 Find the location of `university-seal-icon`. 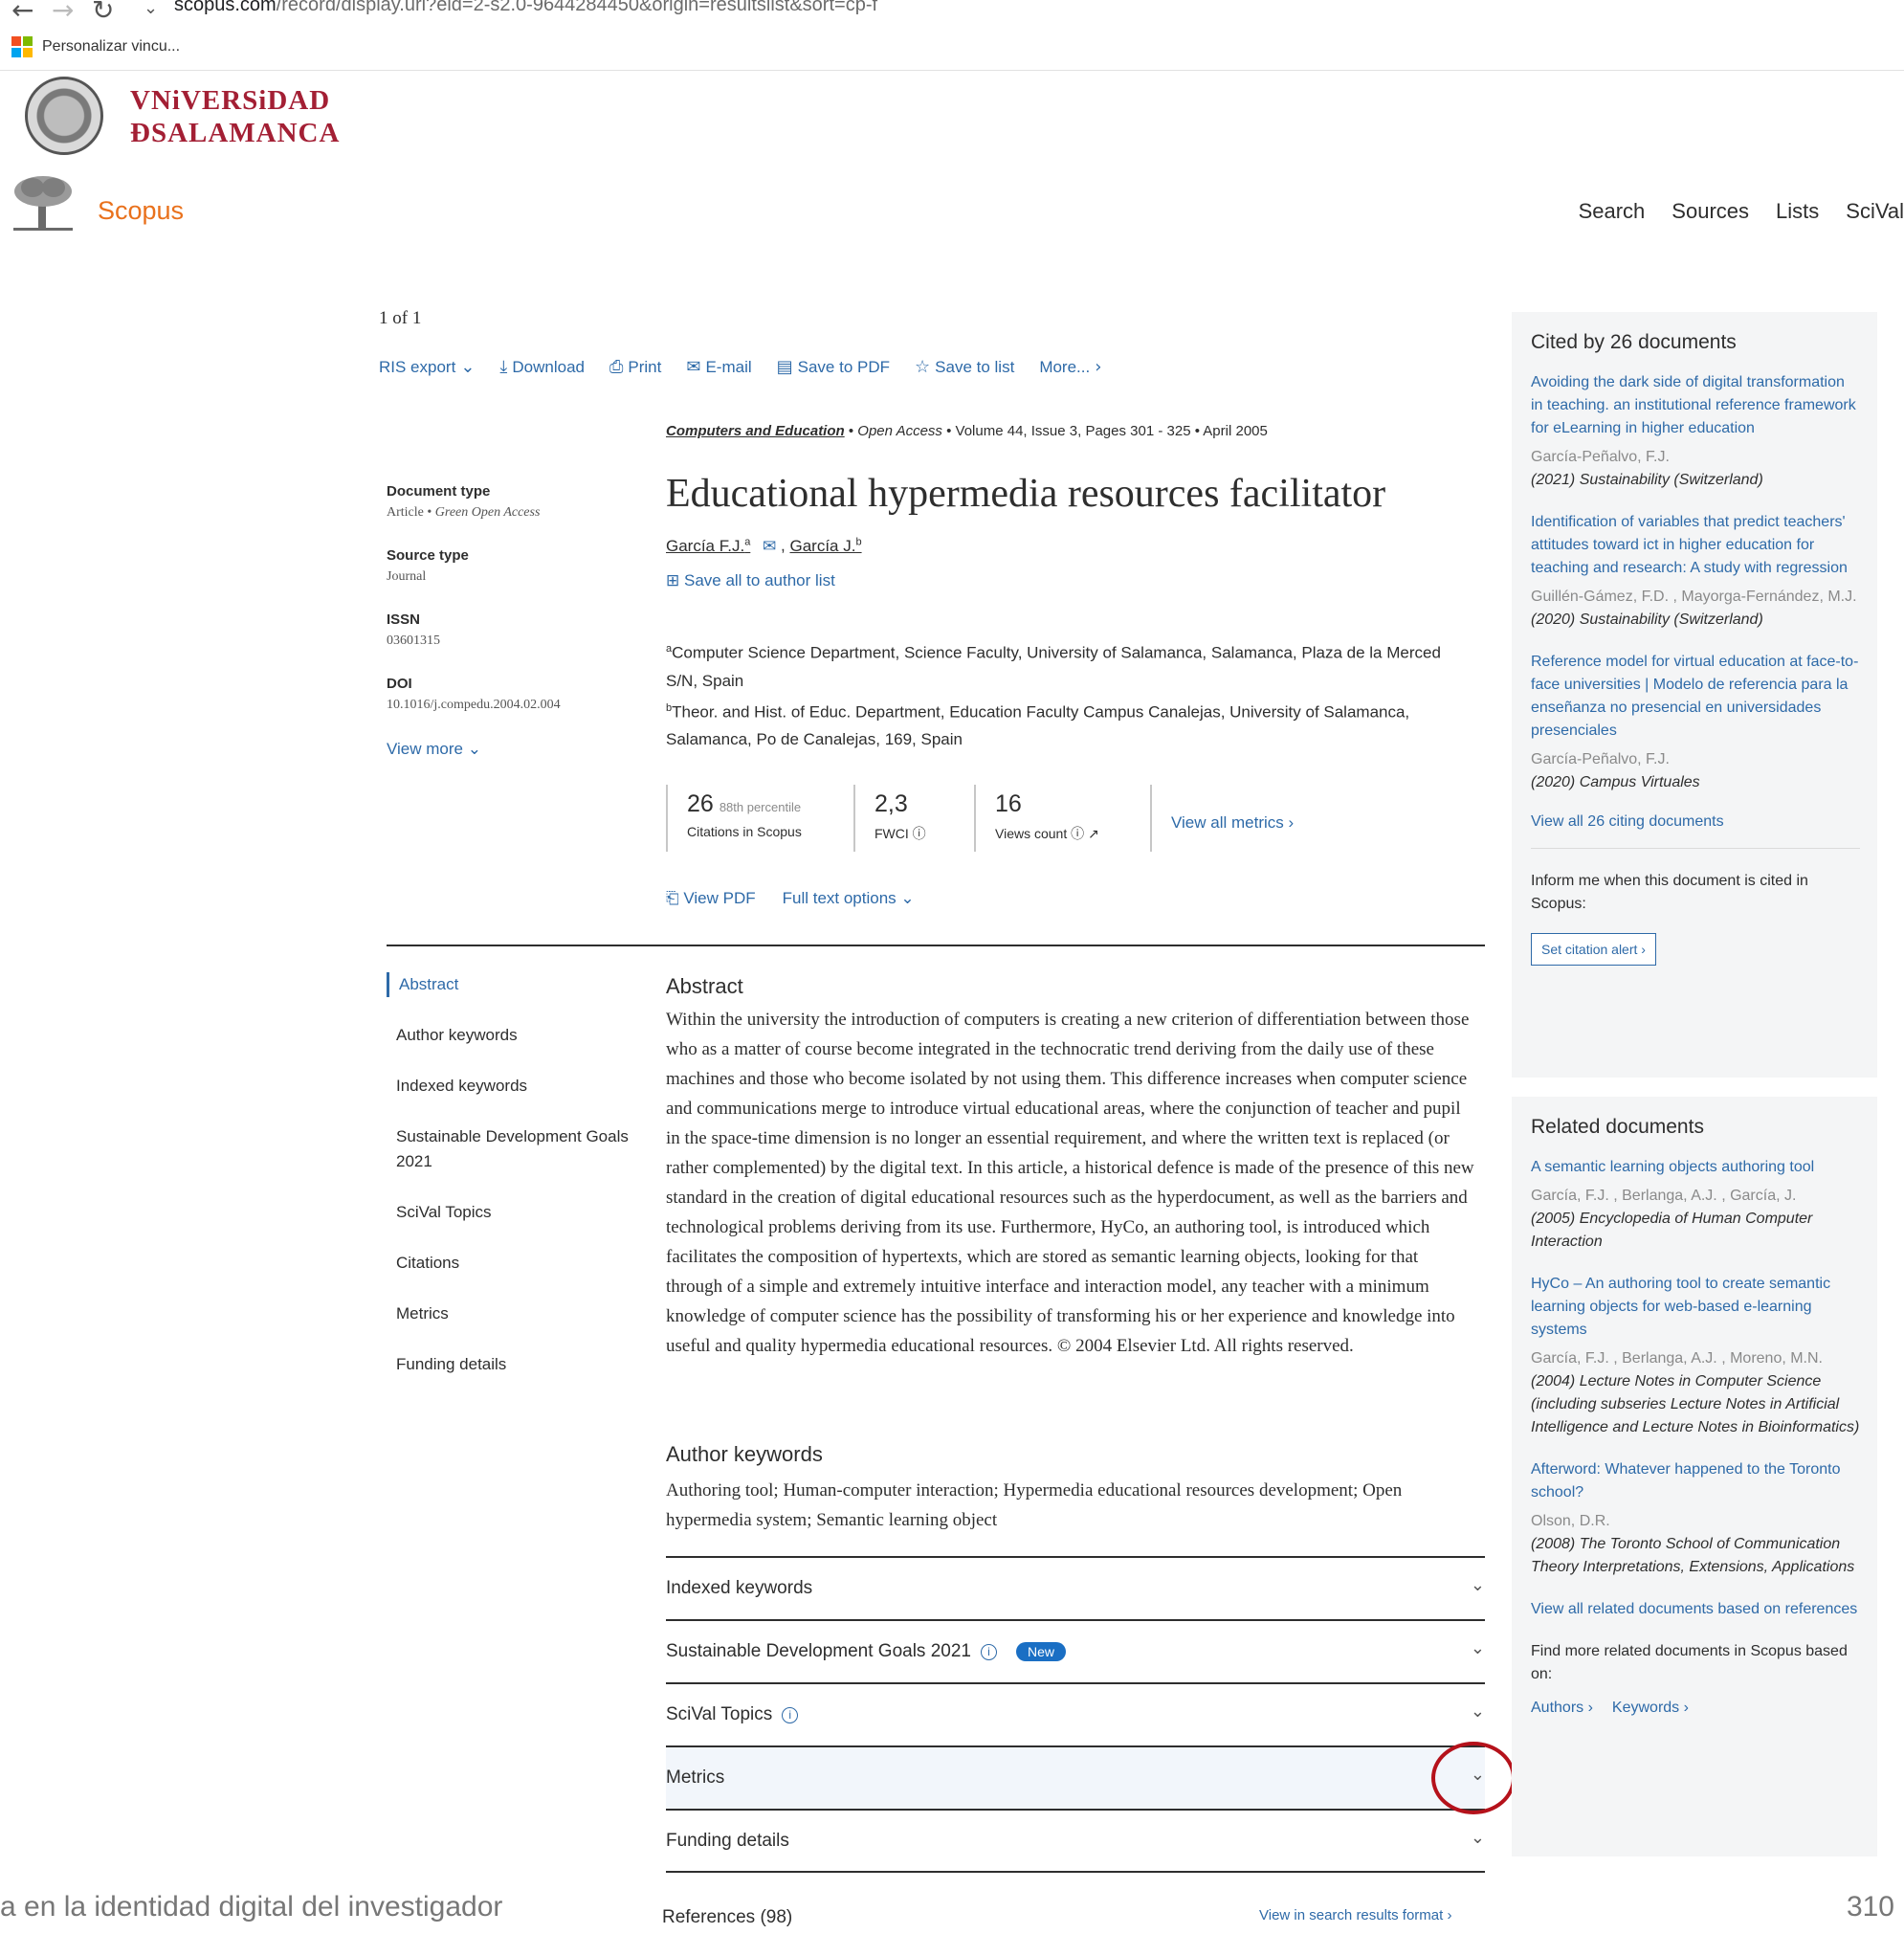

university-seal-icon is located at coordinates (64, 116).